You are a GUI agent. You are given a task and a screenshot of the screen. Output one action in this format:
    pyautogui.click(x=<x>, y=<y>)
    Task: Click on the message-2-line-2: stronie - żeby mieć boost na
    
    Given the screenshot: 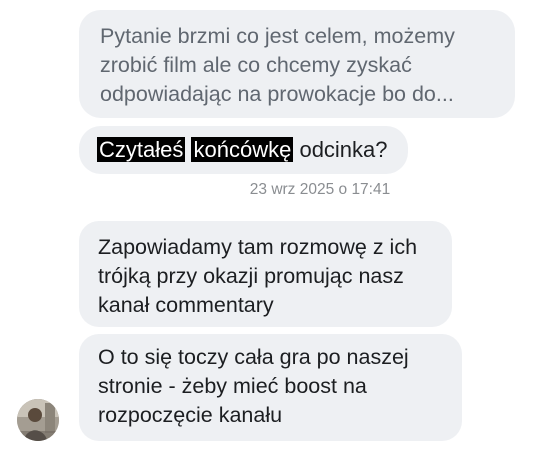 What is the action you would take?
    pyautogui.click(x=232, y=386)
    